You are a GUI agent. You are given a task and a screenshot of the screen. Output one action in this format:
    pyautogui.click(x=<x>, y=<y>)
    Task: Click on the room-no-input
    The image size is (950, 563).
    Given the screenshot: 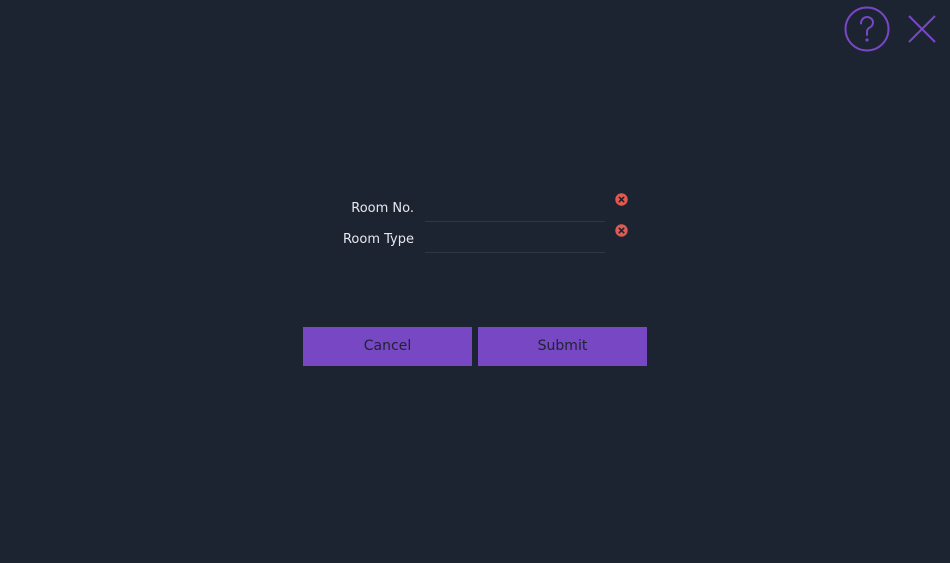 What is the action you would take?
    pyautogui.click(x=515, y=208)
    